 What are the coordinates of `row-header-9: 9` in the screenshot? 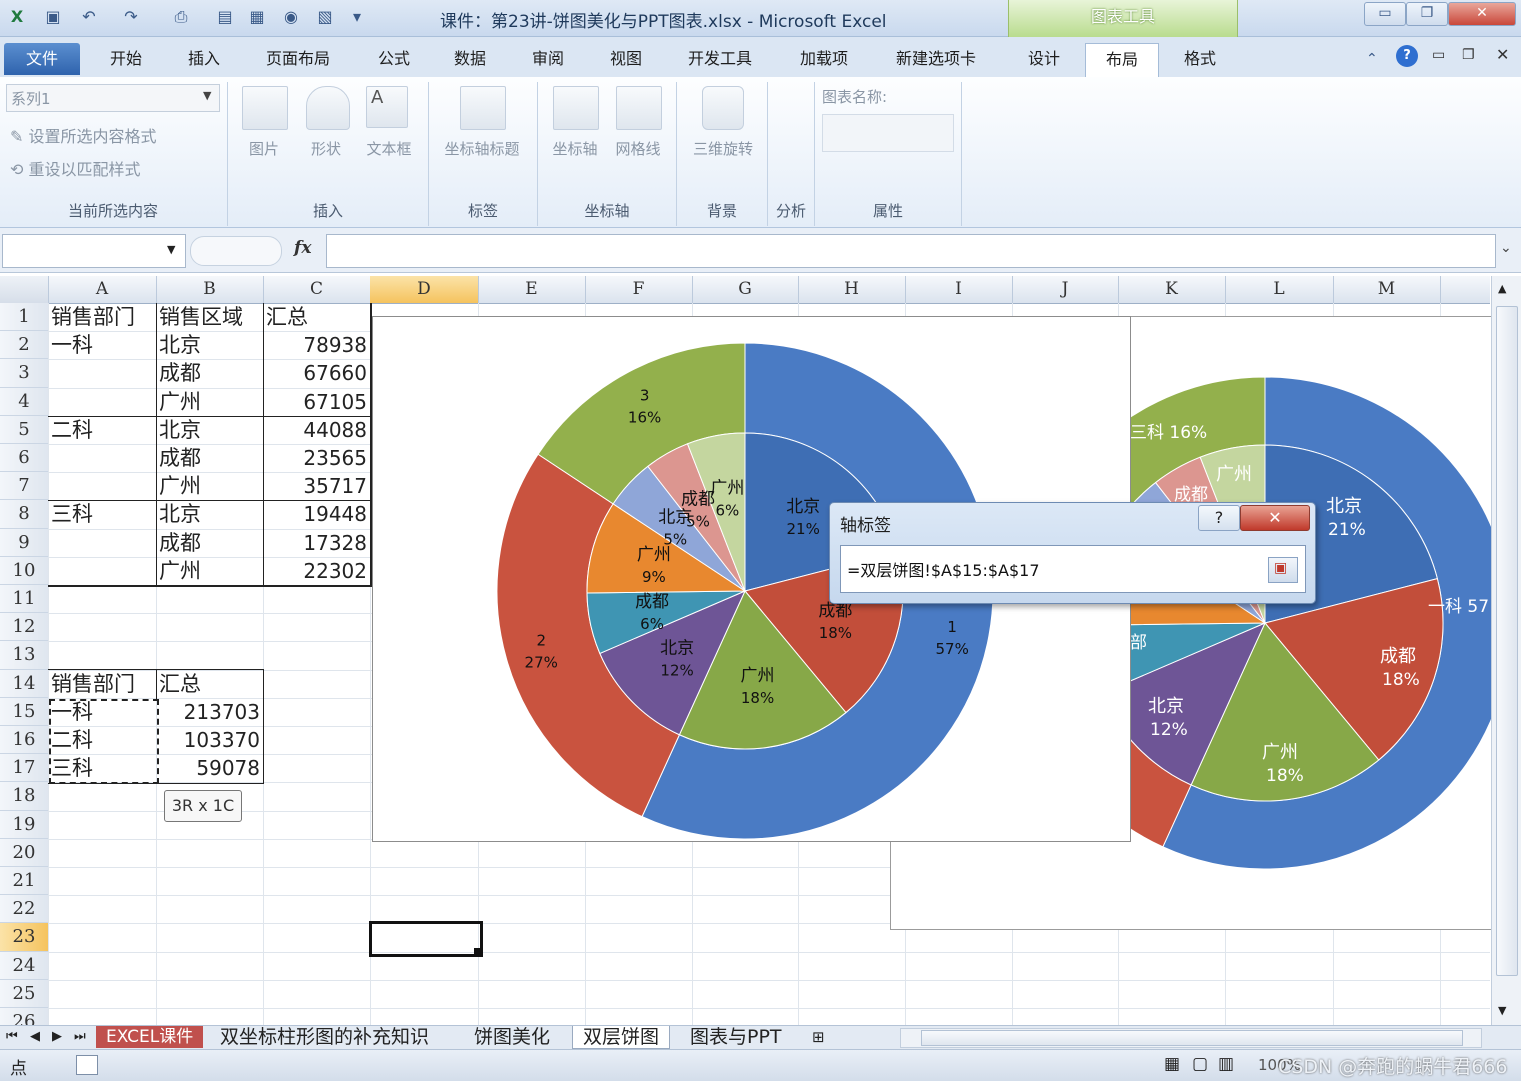 It's located at (24, 542).